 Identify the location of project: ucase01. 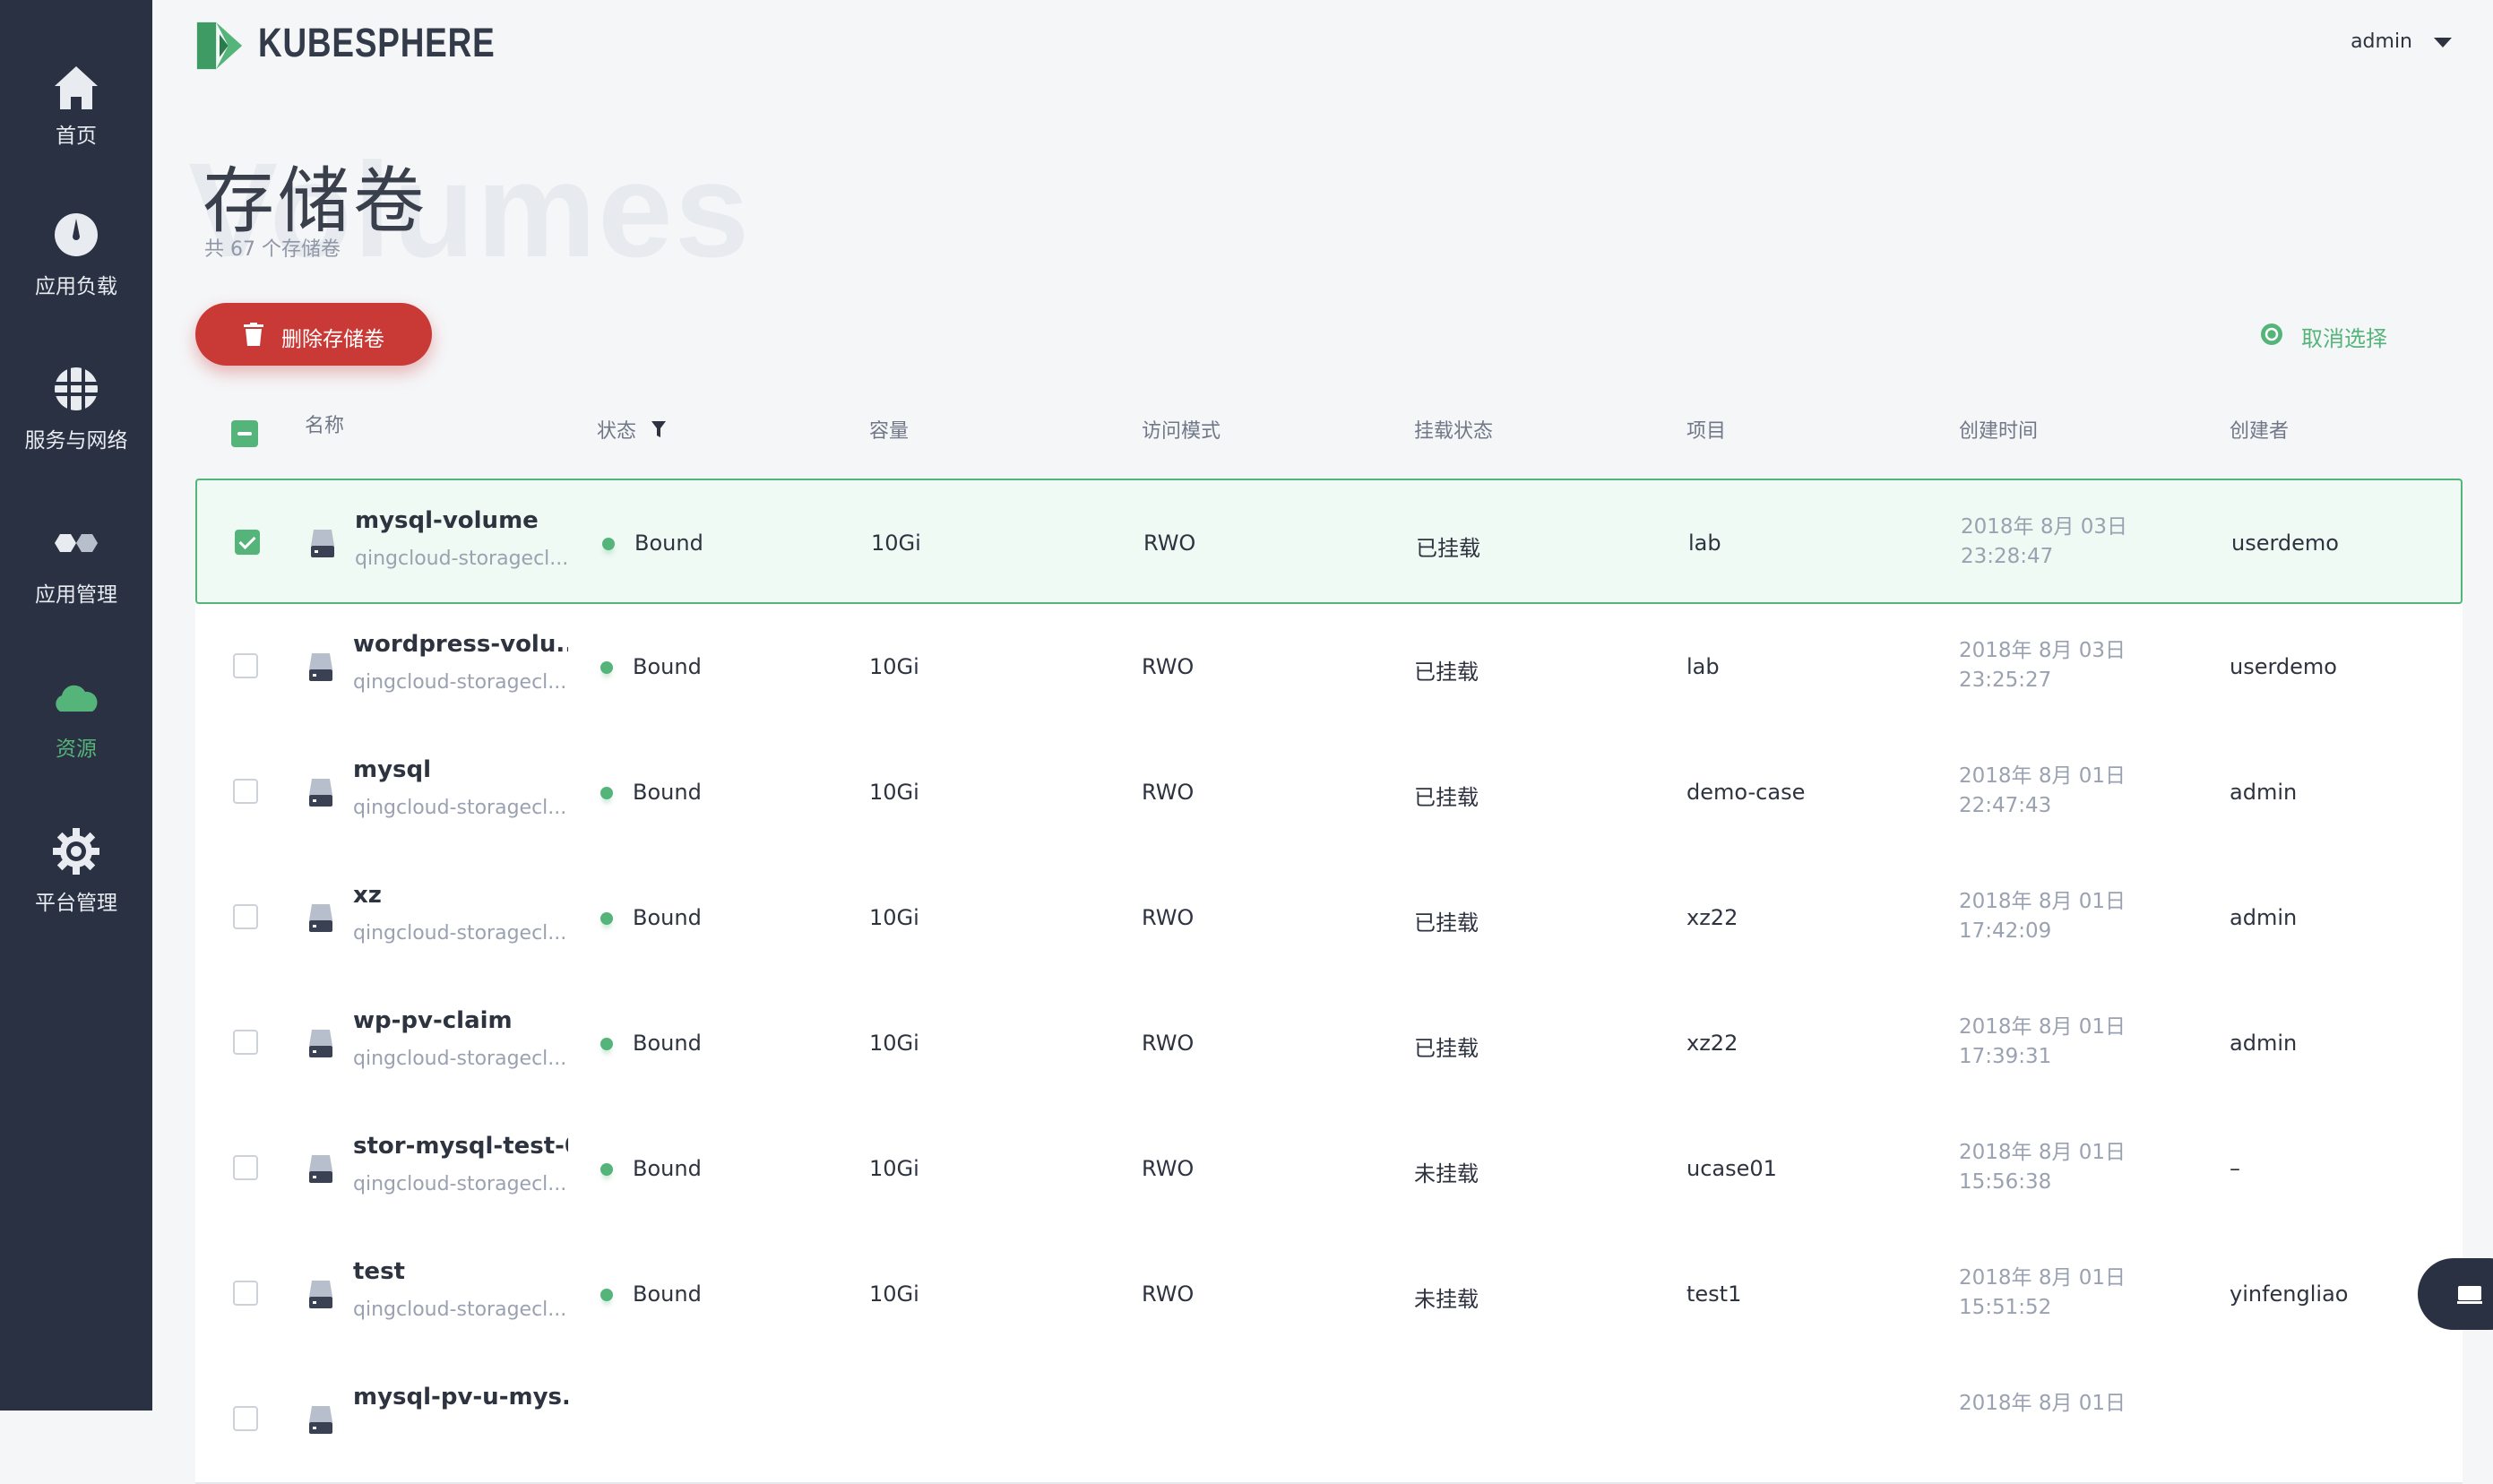
(1731, 1168).